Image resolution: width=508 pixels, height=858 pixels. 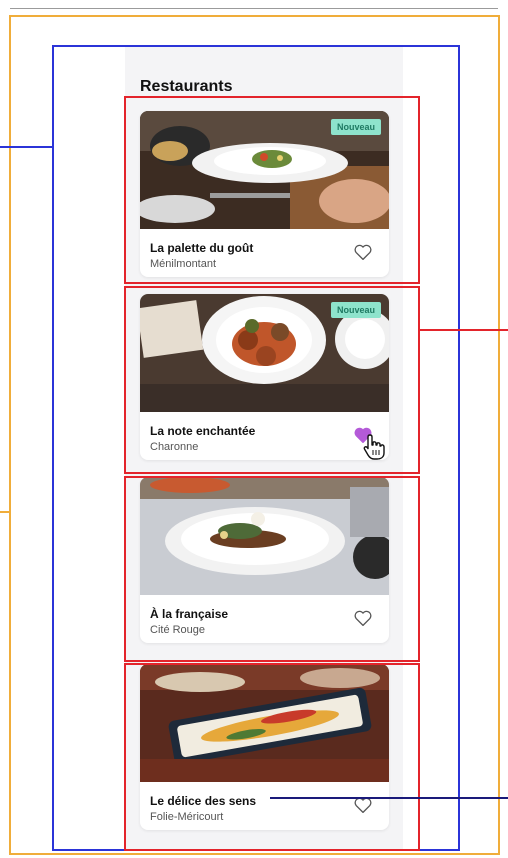 I want to click on page-title: Restaurants, so click(x=186, y=86).